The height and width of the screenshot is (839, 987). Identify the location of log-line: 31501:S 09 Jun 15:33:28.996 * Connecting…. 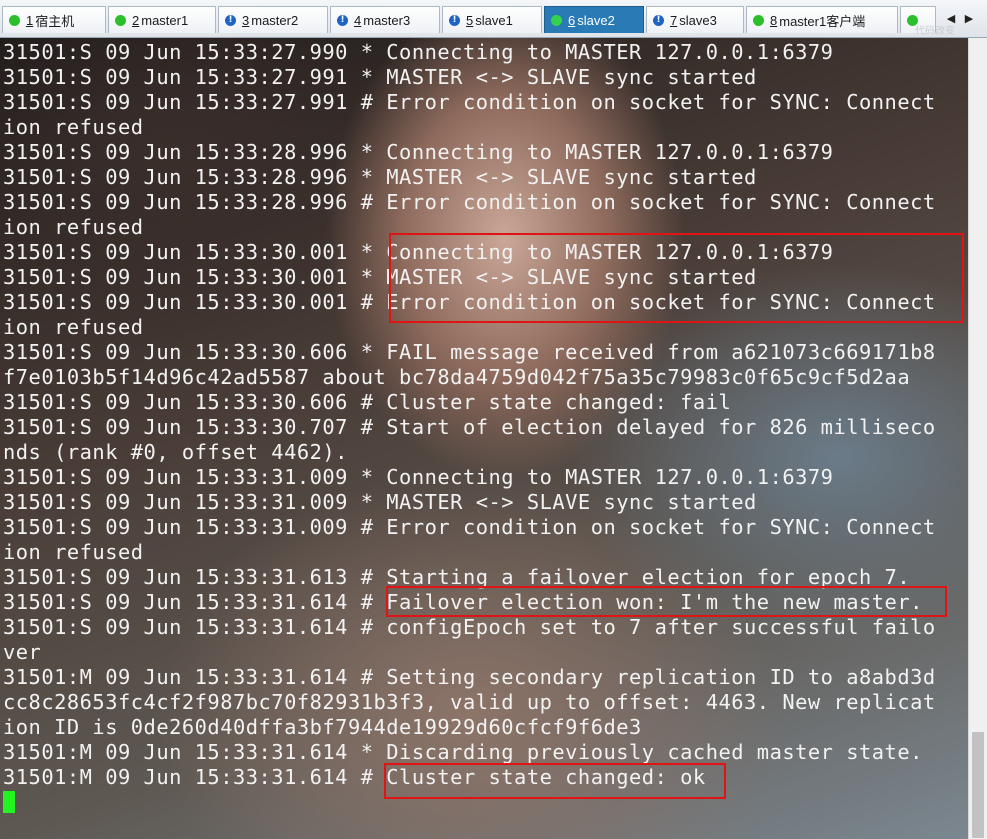
(418, 152).